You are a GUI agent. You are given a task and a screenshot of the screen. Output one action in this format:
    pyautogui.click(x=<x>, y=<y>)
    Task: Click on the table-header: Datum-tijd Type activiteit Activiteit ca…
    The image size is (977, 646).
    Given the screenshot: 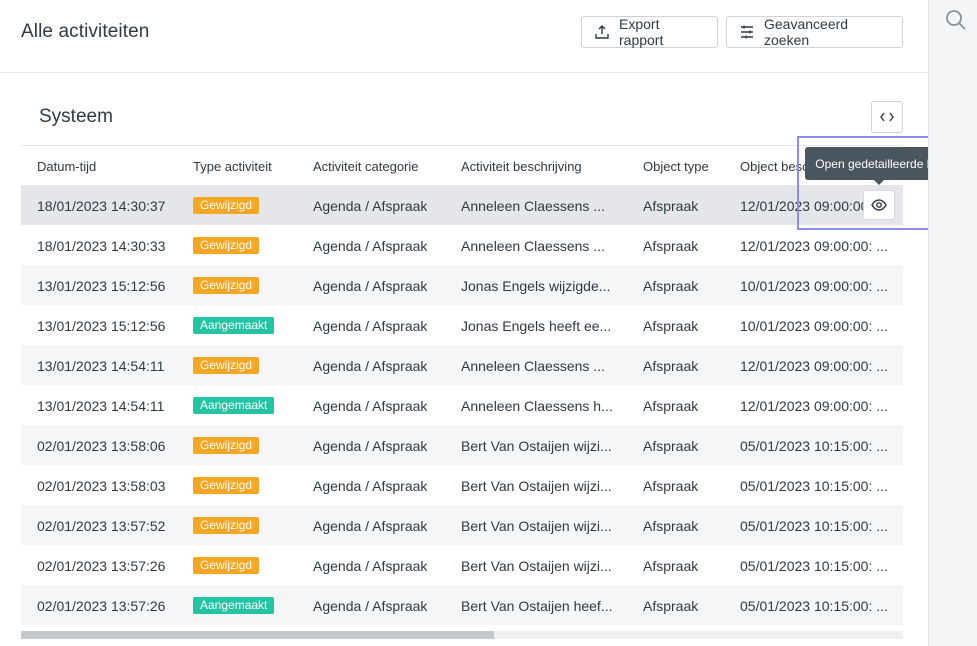 What is the action you would take?
    pyautogui.click(x=462, y=165)
    